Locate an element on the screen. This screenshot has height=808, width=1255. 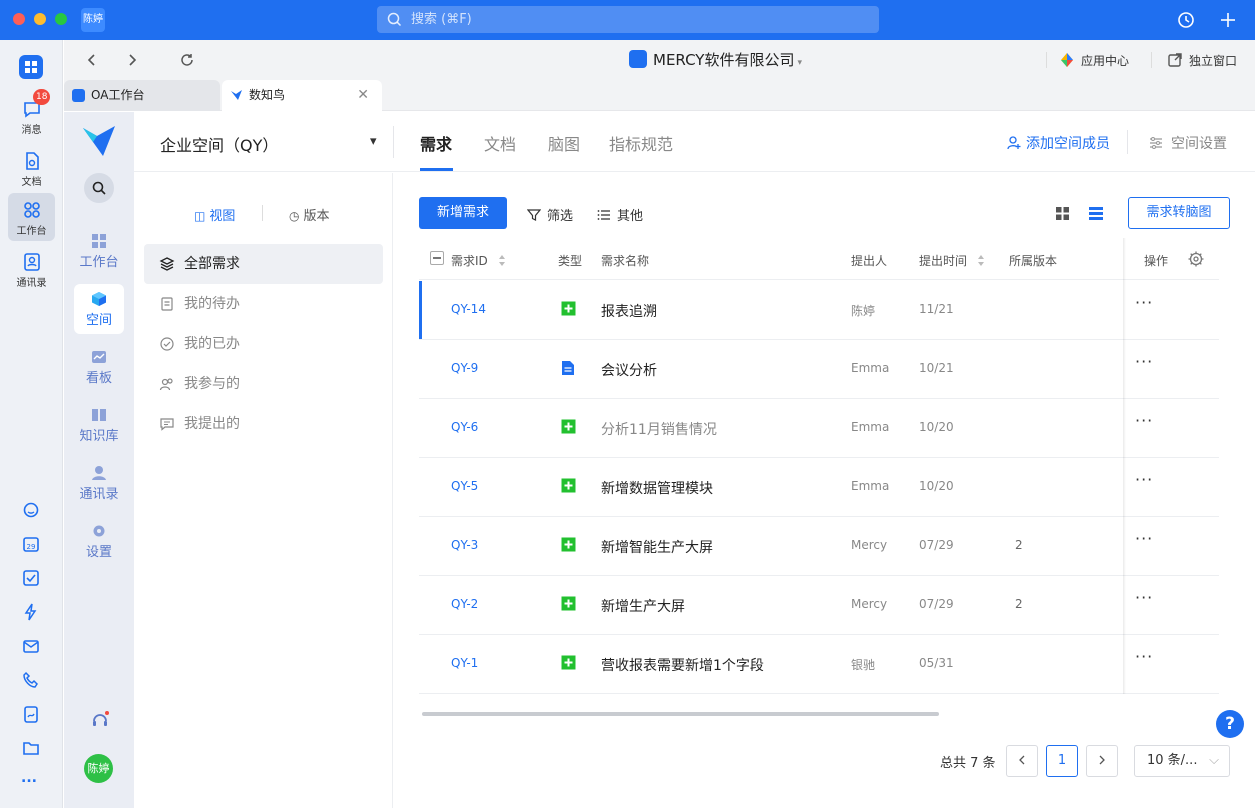
standalone-window-link: 独立窗口 is located at coordinates (1202, 60).